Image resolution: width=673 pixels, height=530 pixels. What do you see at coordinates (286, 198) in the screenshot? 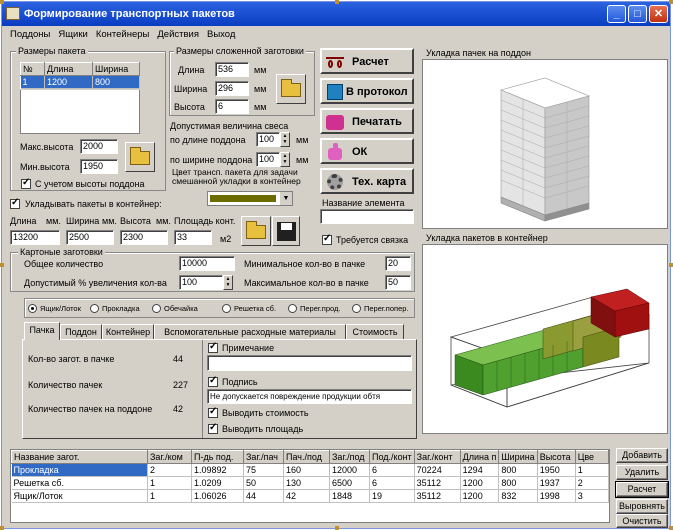
I see `chevron-down-icon: ▼` at bounding box center [286, 198].